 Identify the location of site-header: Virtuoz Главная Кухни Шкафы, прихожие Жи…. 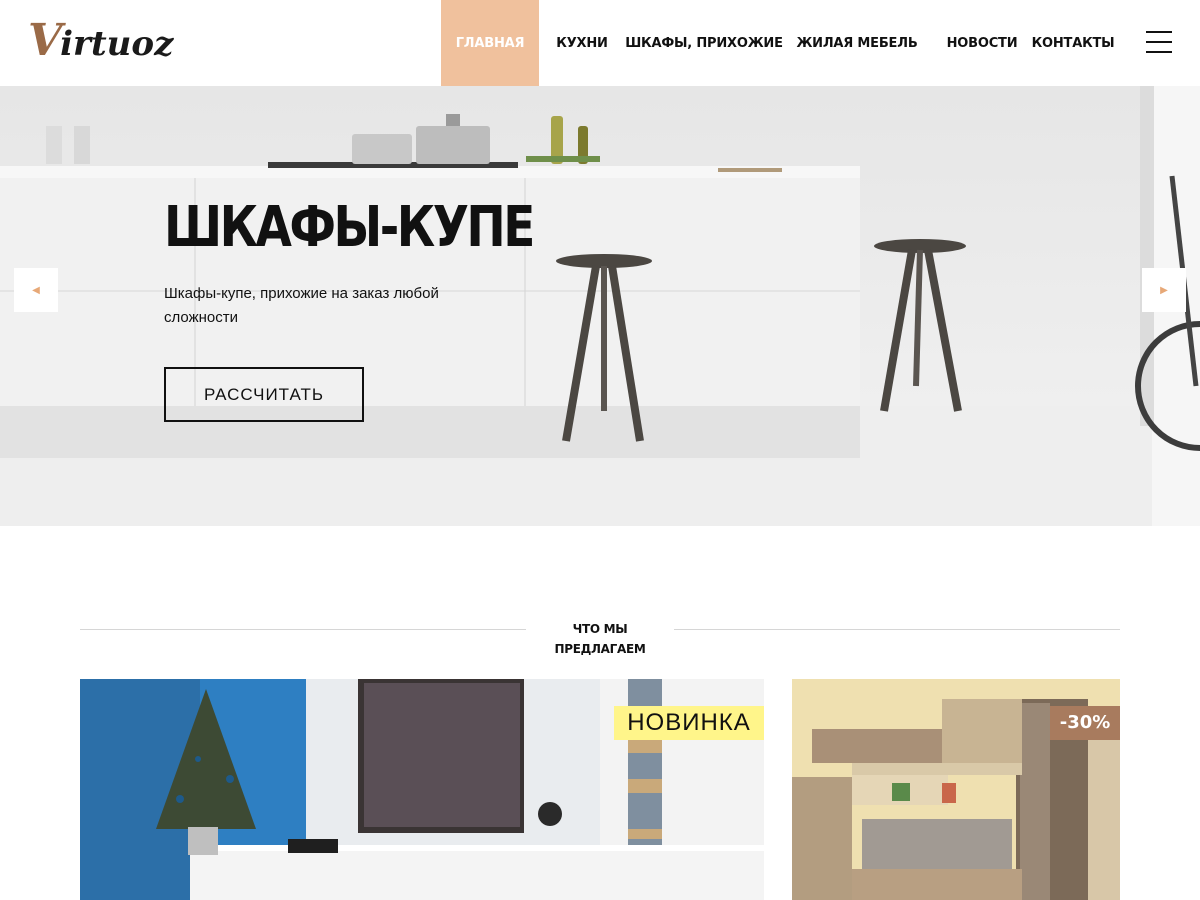
(600, 43).